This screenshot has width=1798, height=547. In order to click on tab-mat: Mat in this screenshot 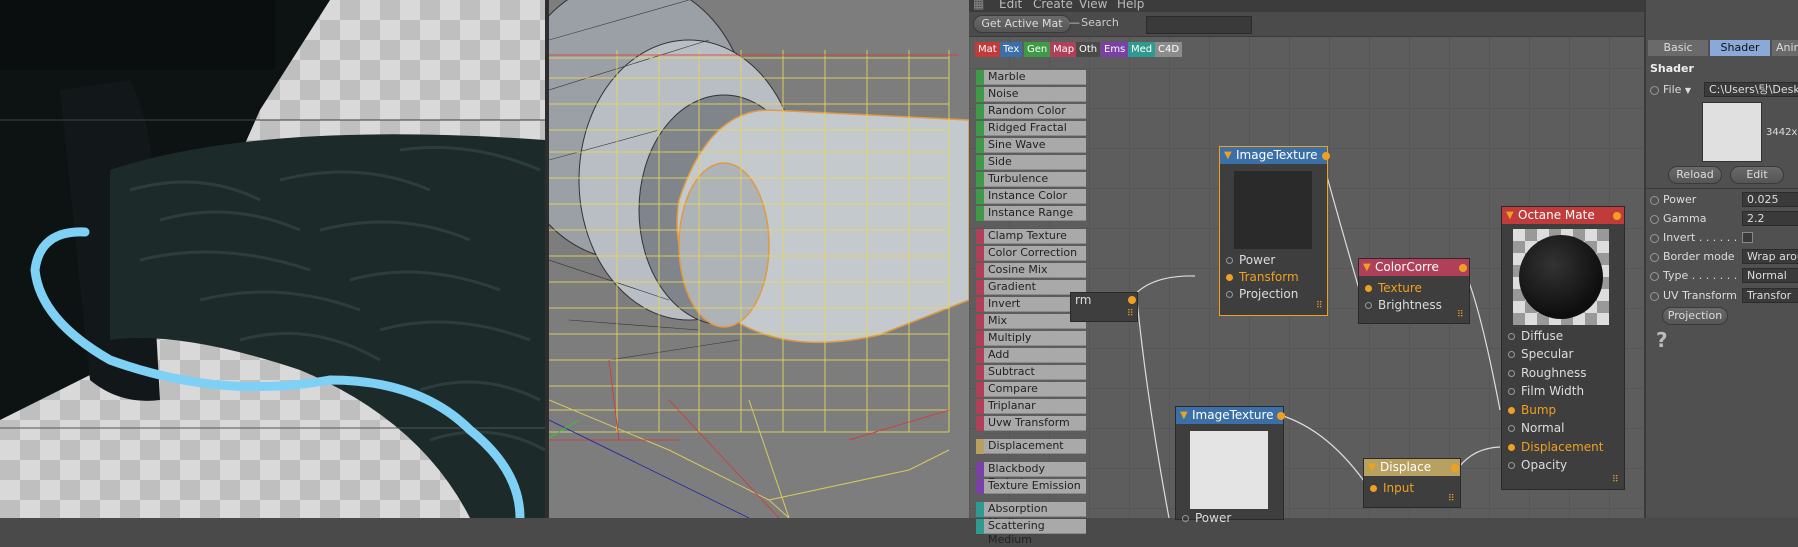, I will do `click(987, 49)`.